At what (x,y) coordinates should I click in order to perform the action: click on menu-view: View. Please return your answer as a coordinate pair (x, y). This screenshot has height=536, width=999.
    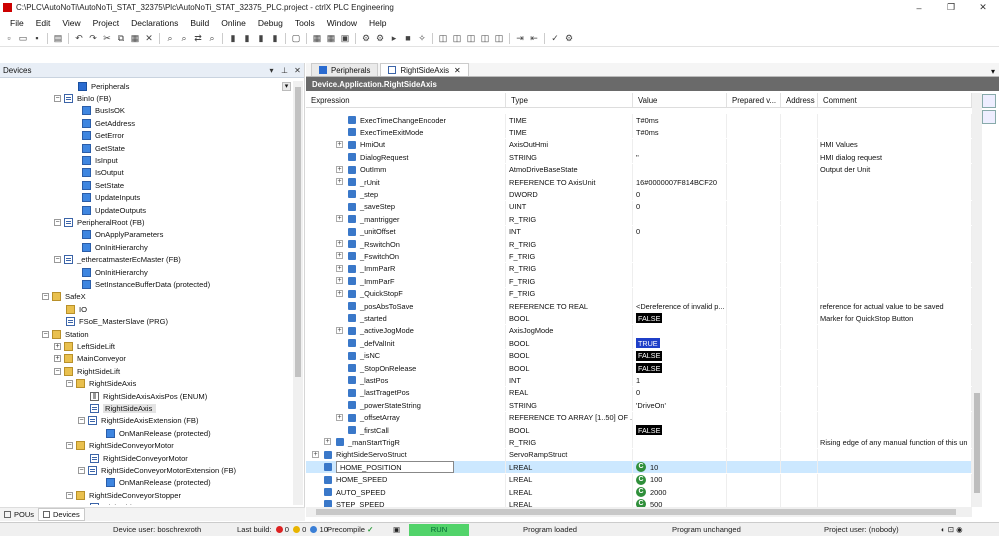
    Looking at the image, I should click on (71, 23).